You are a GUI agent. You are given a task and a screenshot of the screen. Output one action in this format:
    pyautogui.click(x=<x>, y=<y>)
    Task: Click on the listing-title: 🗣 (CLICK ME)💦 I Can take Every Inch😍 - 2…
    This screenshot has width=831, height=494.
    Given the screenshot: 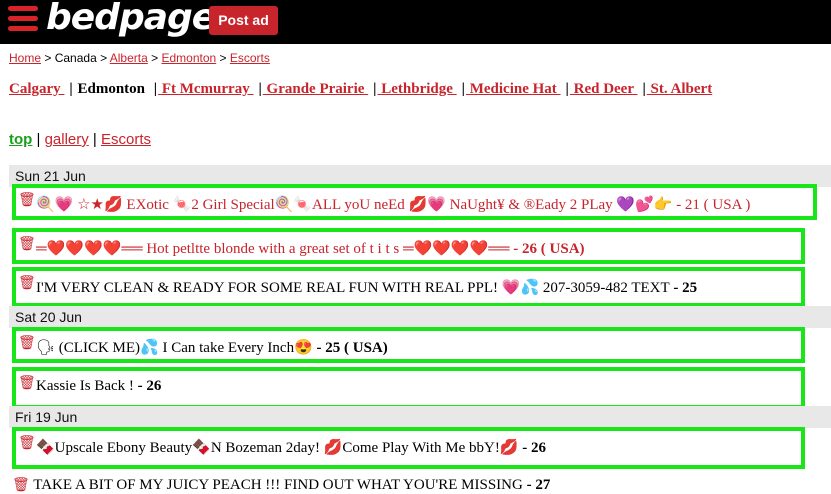 What is the action you would take?
    pyautogui.click(x=212, y=347)
    